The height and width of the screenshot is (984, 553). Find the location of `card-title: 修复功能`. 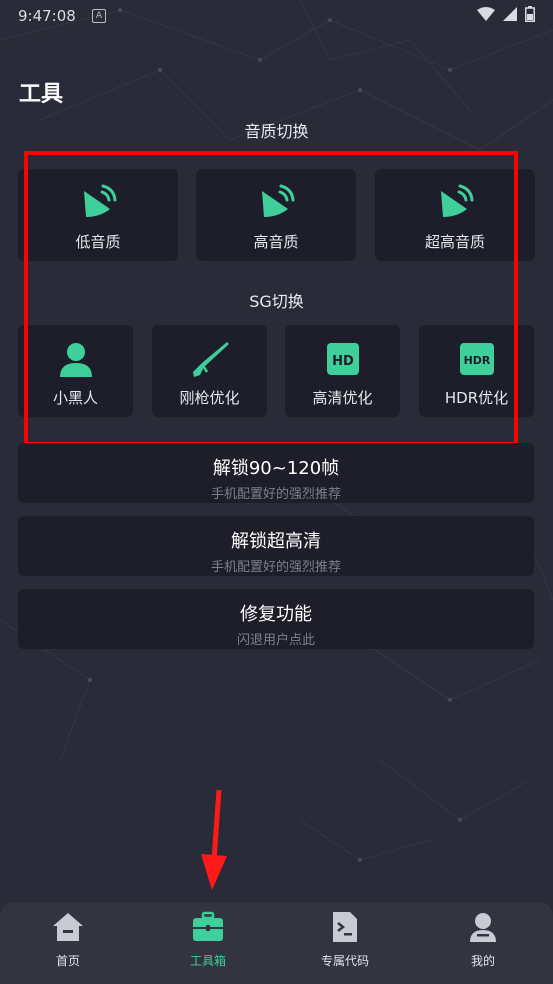

card-title: 修复功能 is located at coordinates (276, 614).